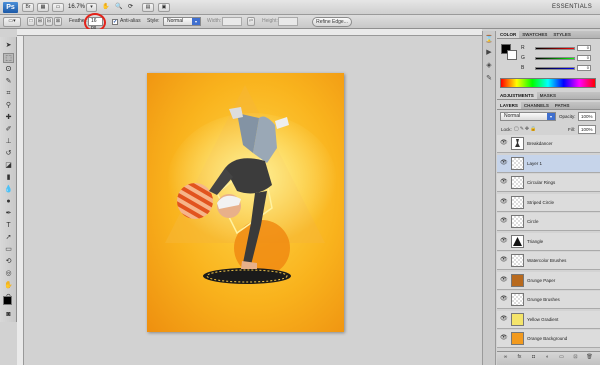 This screenshot has height=365, width=600. Describe the element at coordinates (555, 68) in the screenshot. I see `blue-slider` at that location.